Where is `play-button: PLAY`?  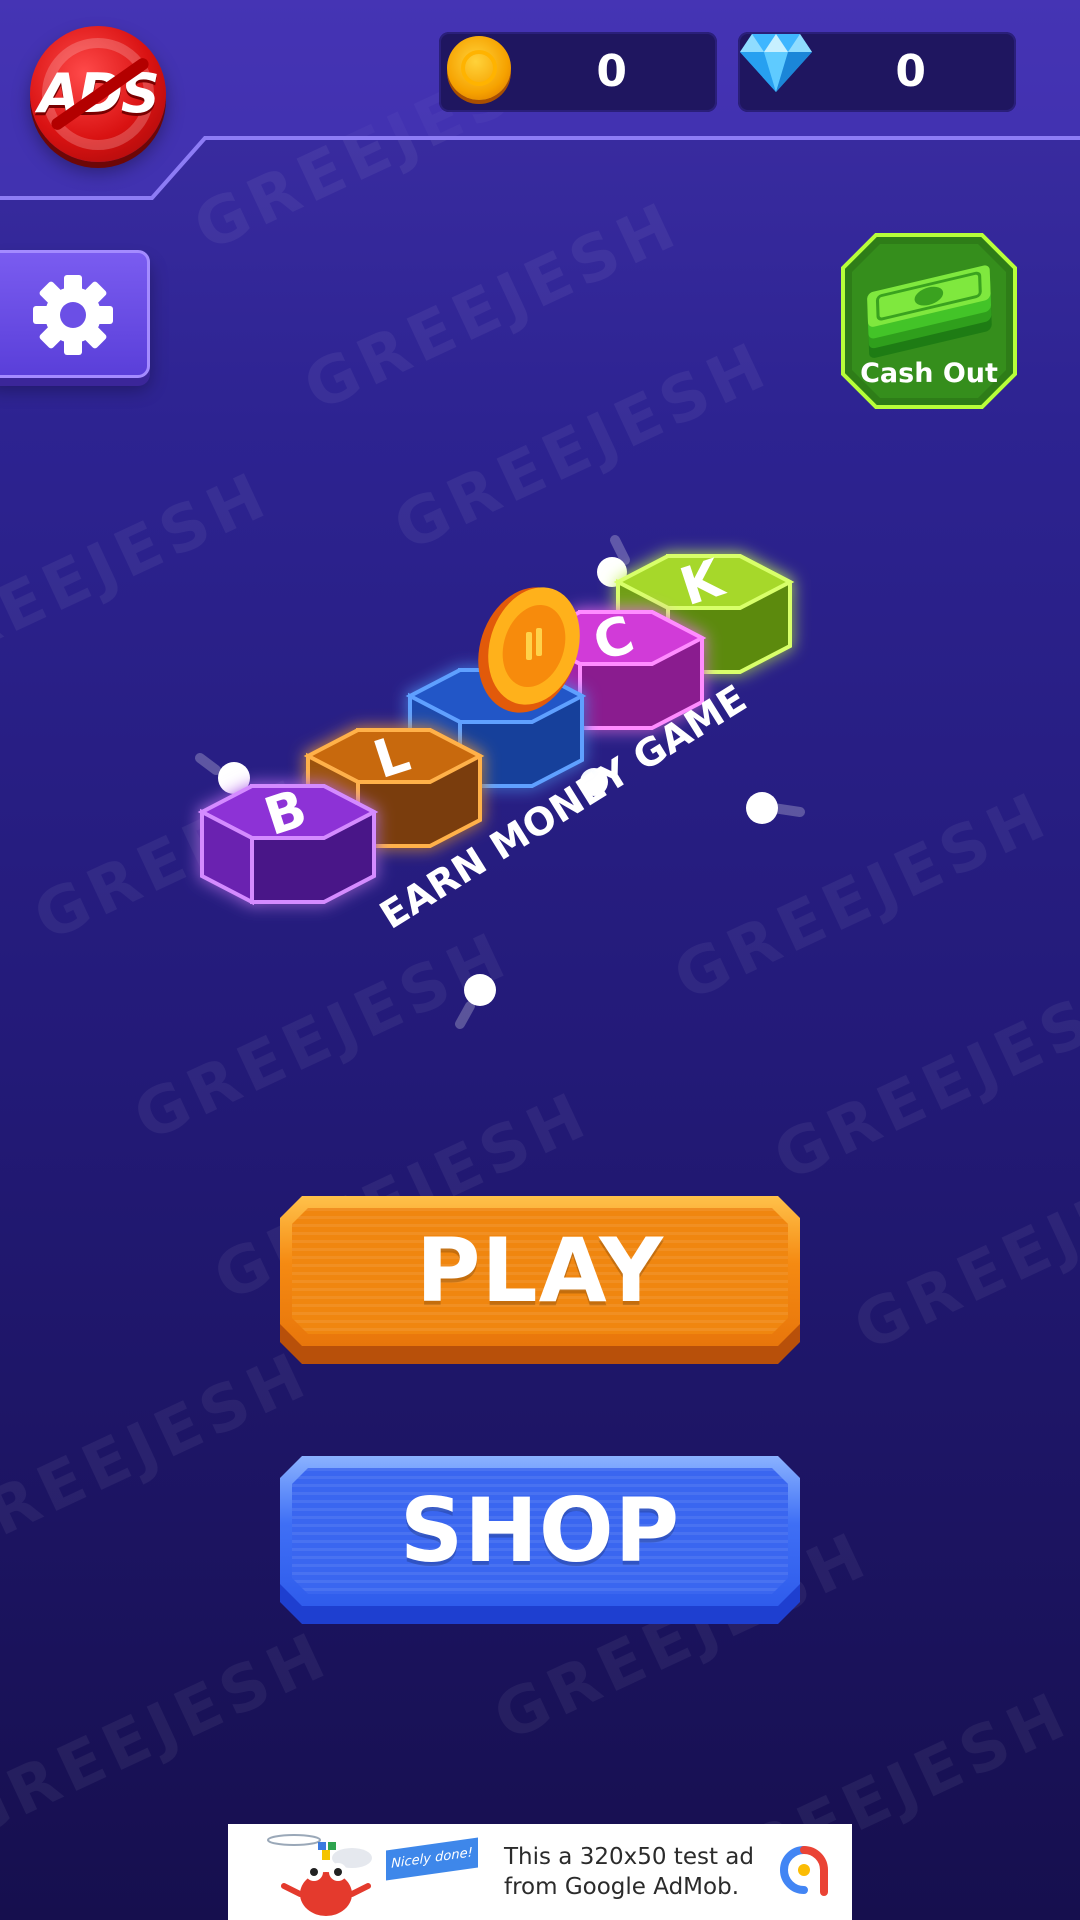 play-button: PLAY is located at coordinates (540, 1280).